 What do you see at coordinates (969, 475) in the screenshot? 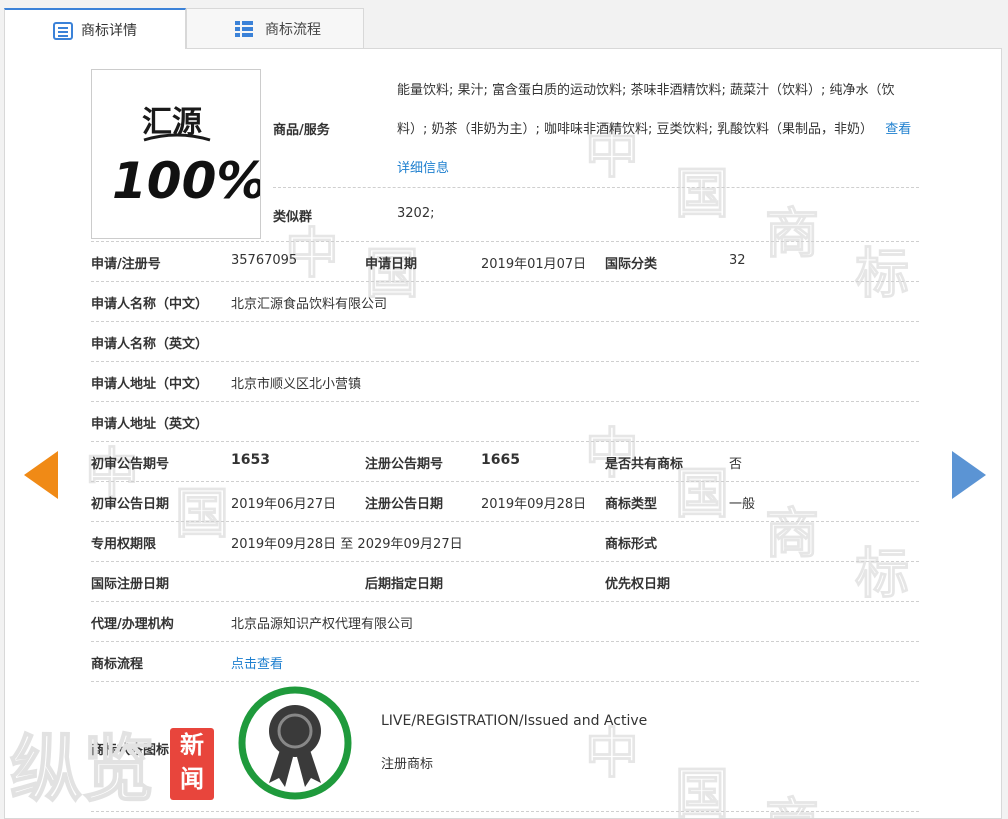
I see `next-arrow-icon` at bounding box center [969, 475].